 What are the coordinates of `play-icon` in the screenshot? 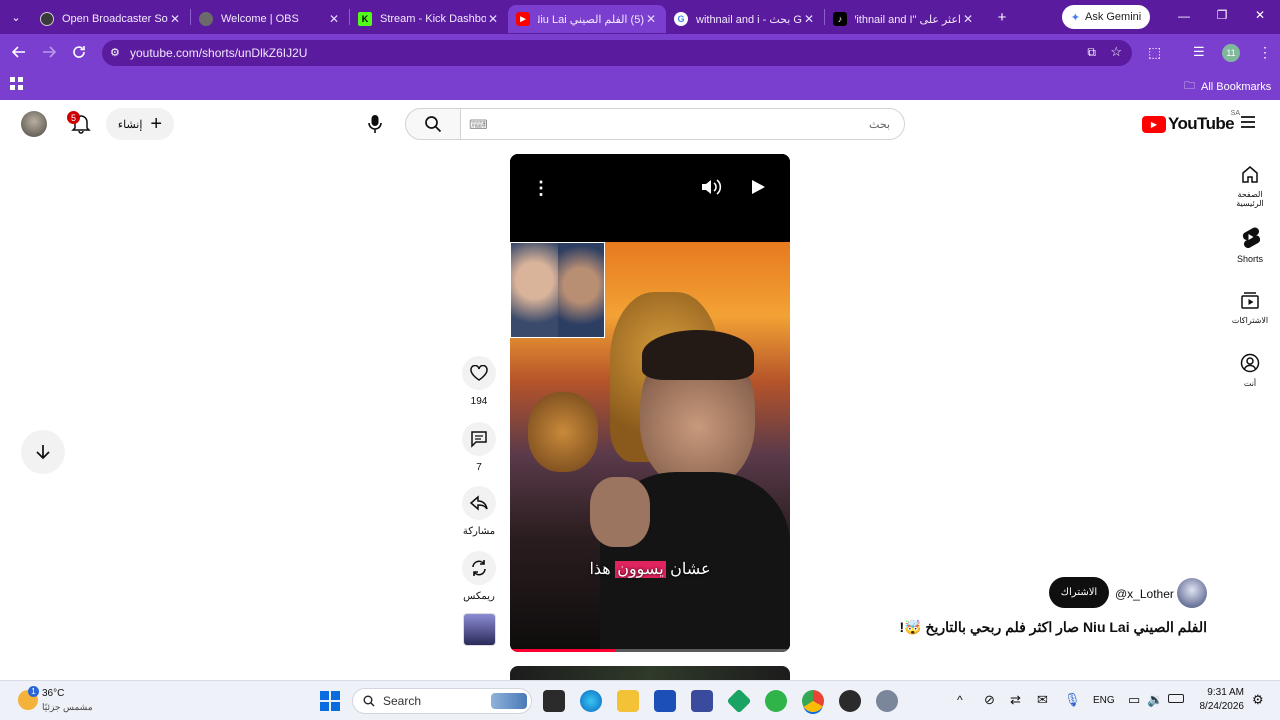 It's located at (758, 188).